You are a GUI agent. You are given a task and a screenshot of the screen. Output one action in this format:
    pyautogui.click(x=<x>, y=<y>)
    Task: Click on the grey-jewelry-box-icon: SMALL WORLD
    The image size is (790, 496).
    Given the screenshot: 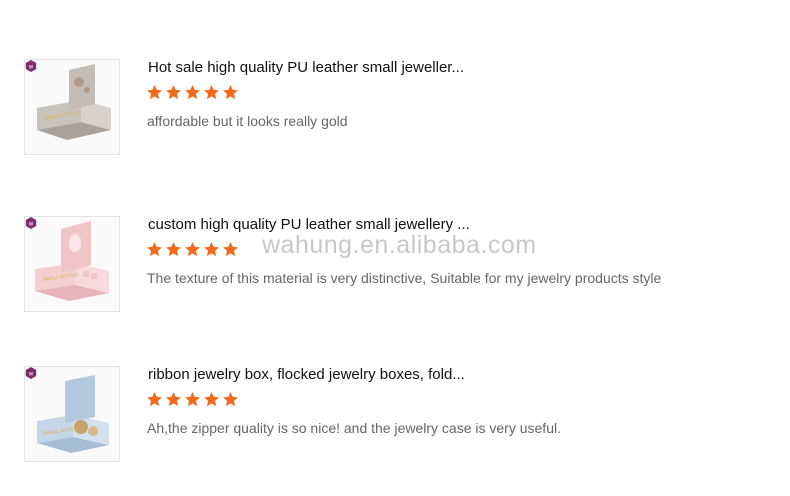 What is the action you would take?
    pyautogui.click(x=74, y=102)
    